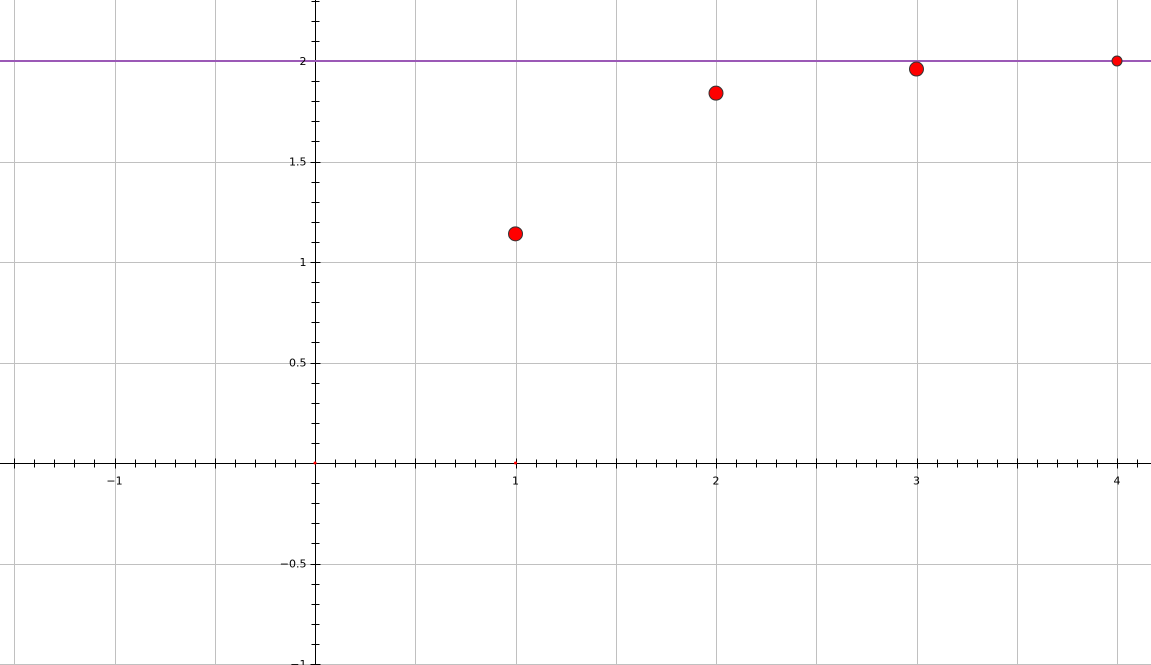 The height and width of the screenshot is (665, 1151). I want to click on x-tick-label: −1, so click(114, 481).